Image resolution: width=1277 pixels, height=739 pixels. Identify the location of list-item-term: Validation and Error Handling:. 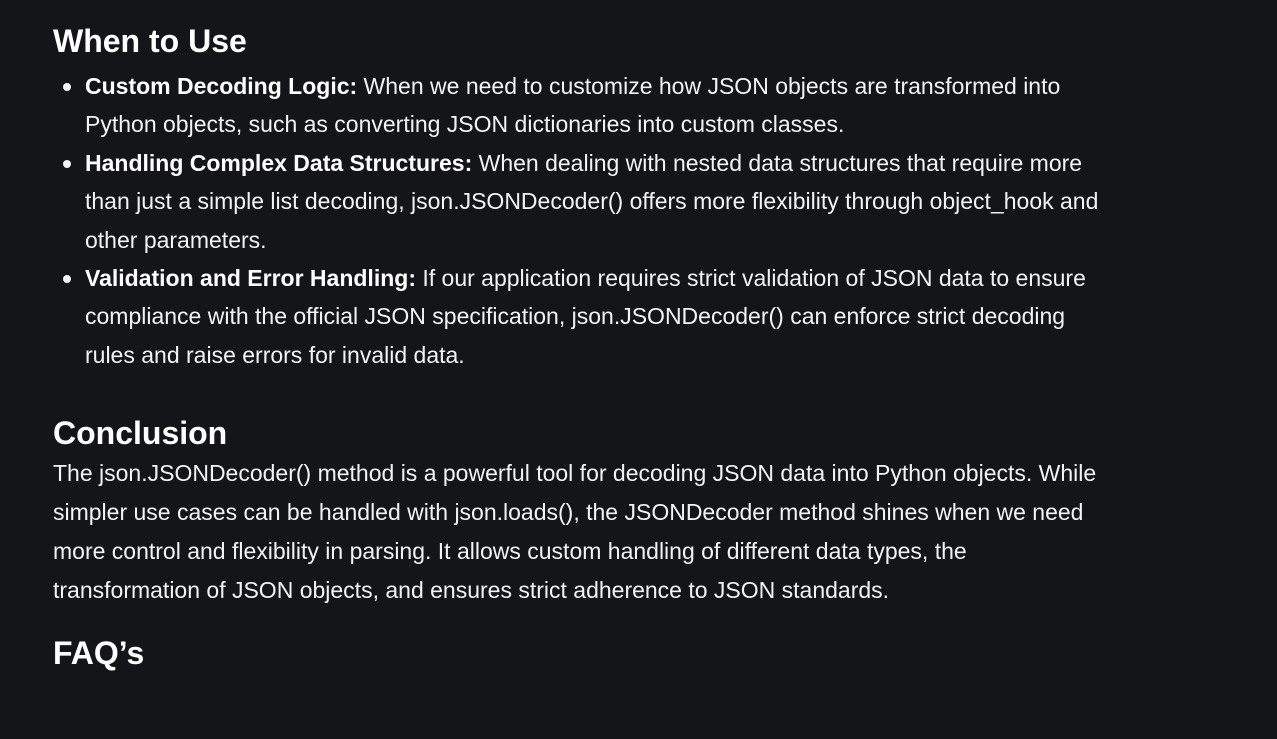
(250, 278).